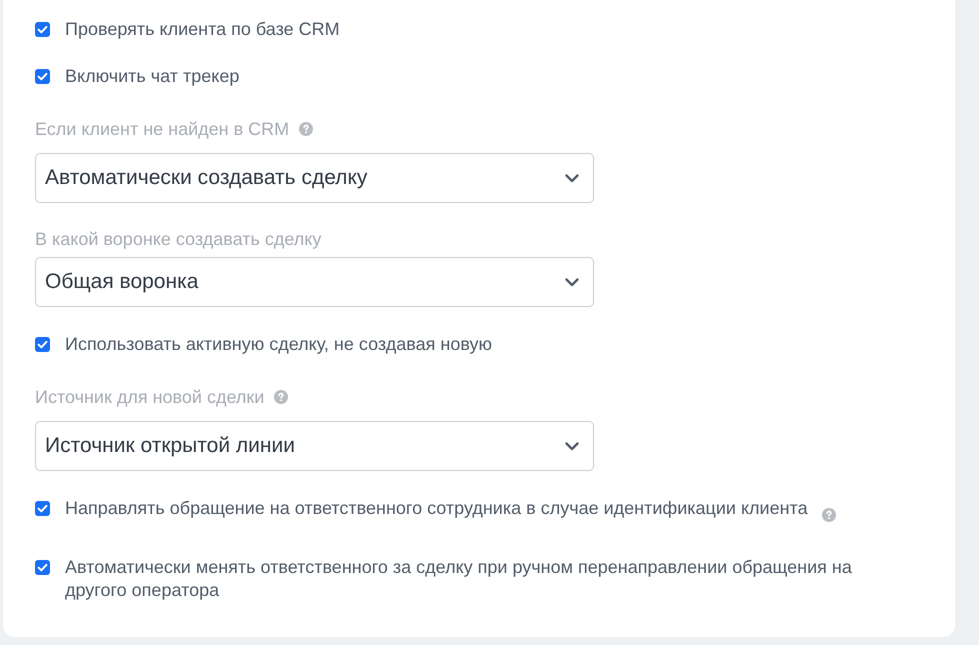 Image resolution: width=979 pixels, height=645 pixels. Describe the element at coordinates (178, 239) in the screenshot. I see `field-label: В какой воронке создавать сделку` at that location.